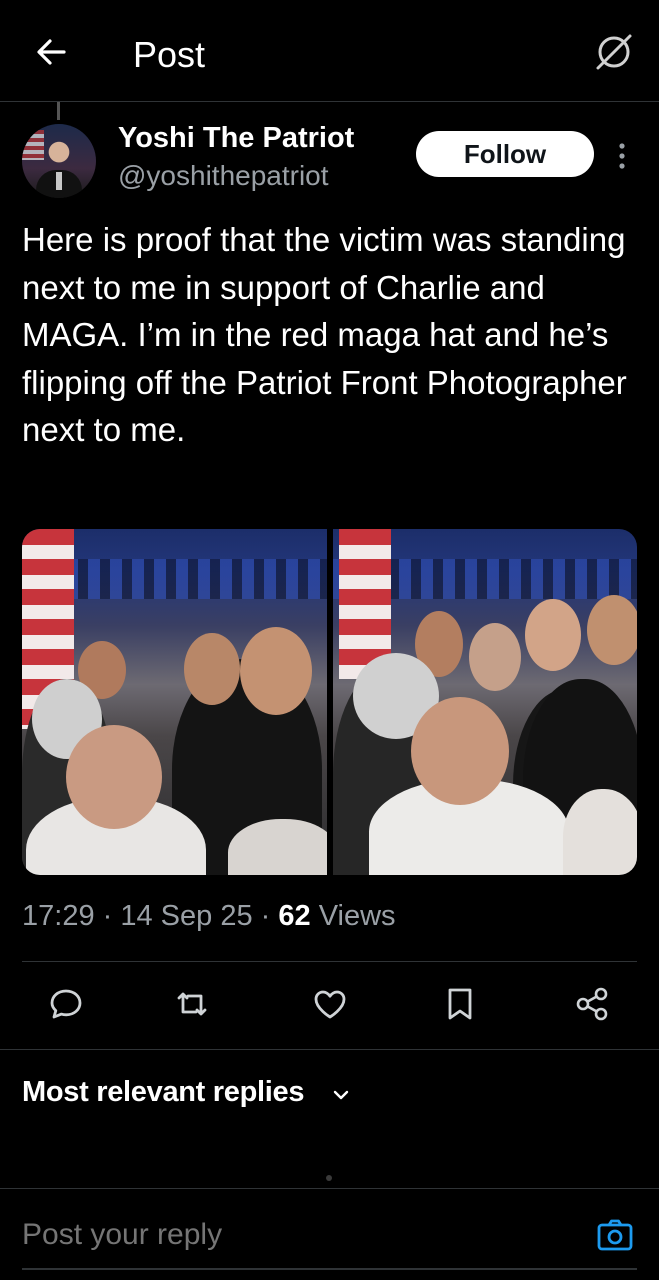  What do you see at coordinates (192, 1004) in the screenshot?
I see `retweet-icon` at bounding box center [192, 1004].